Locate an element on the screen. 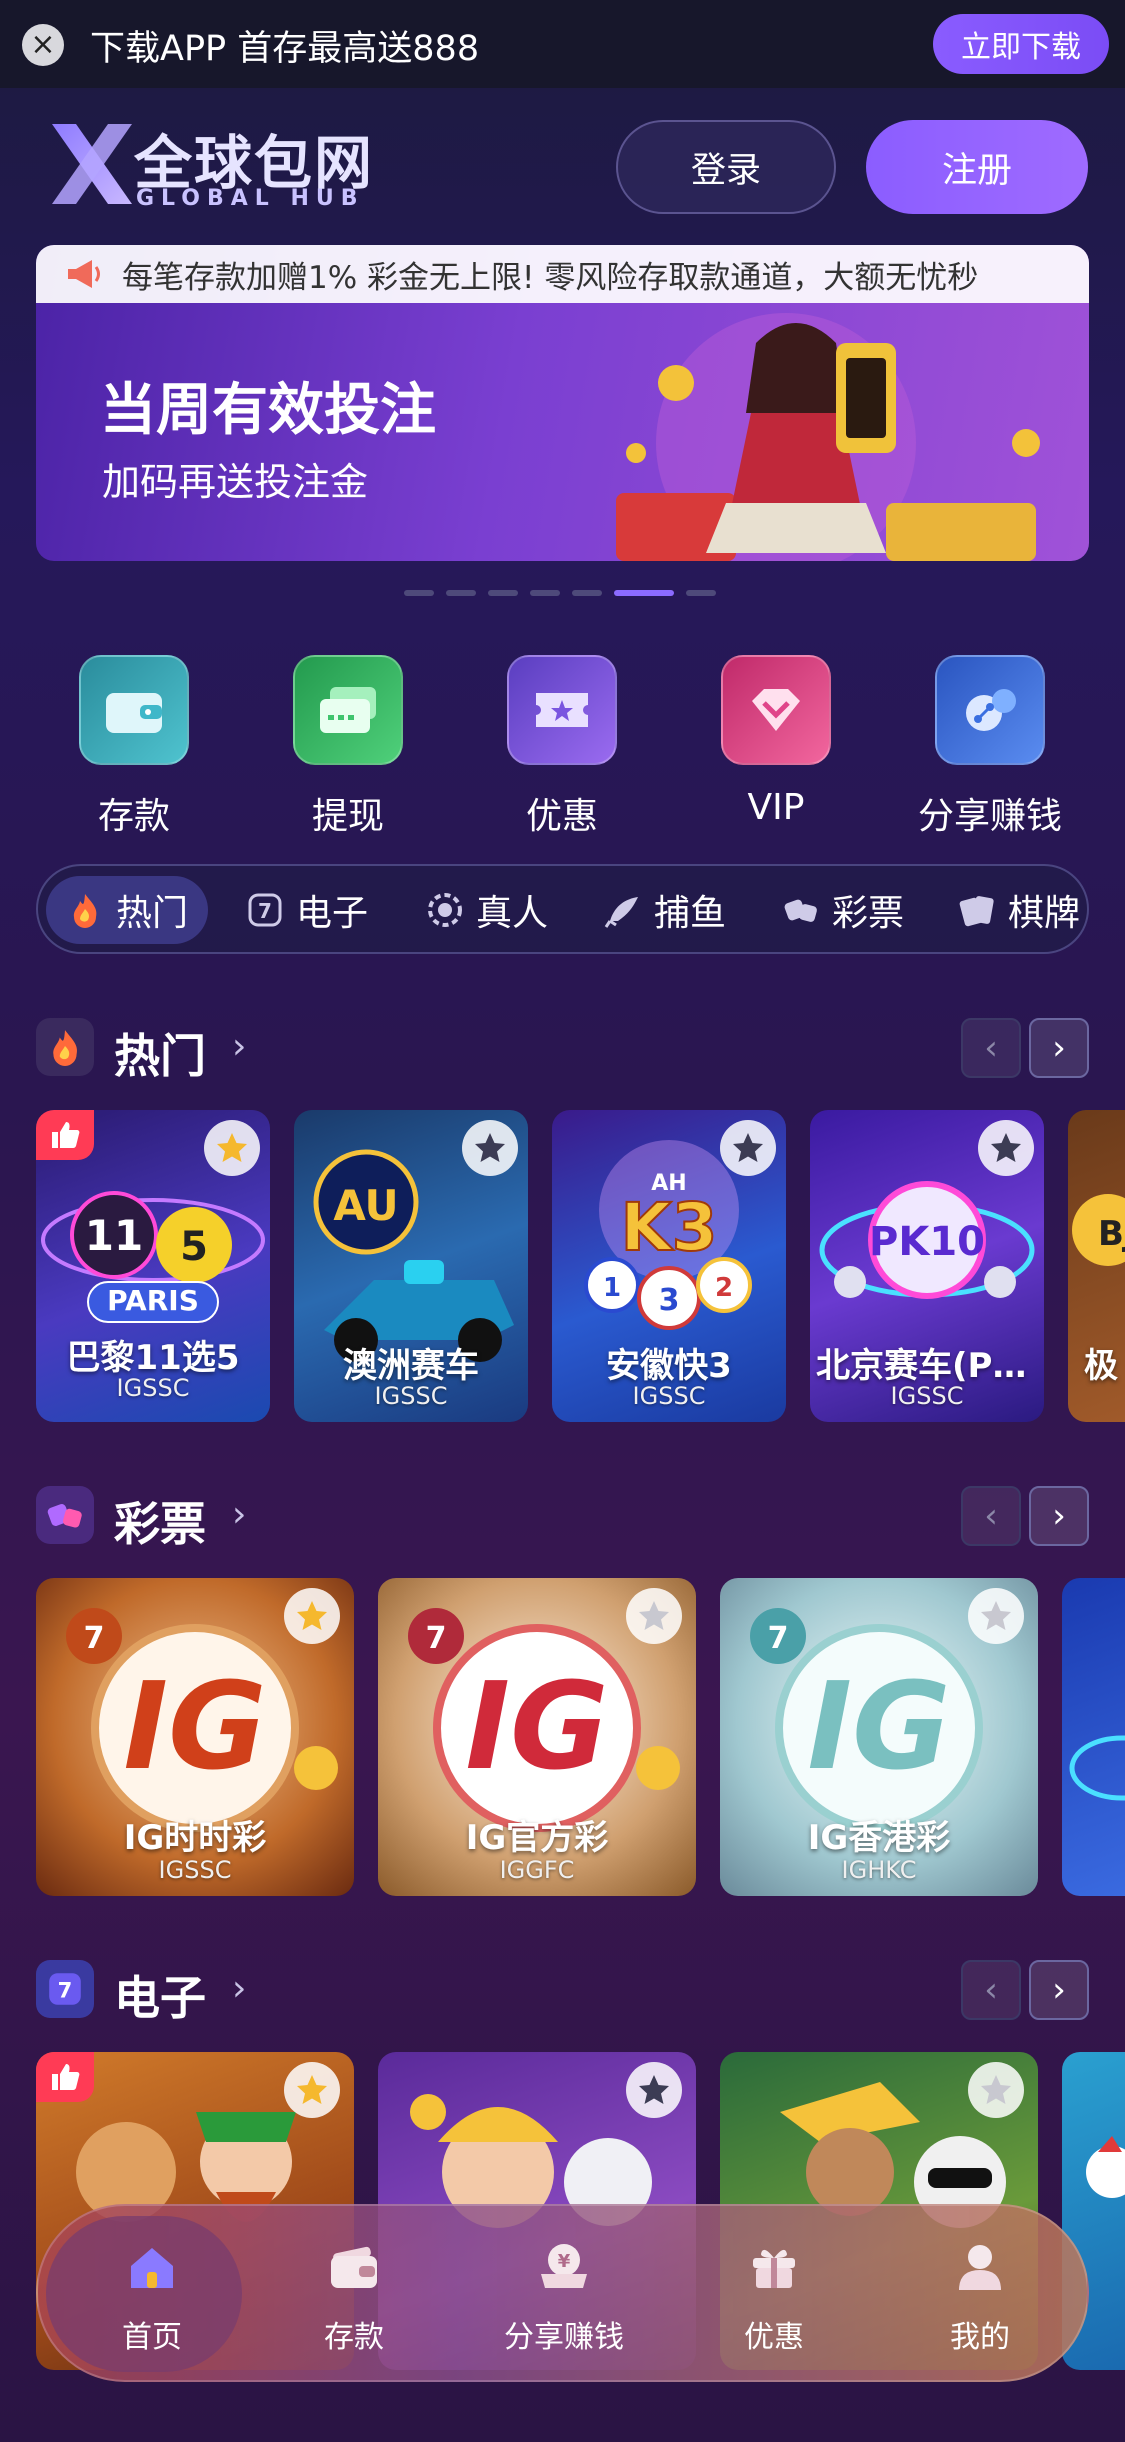  section-title: 电子 is located at coordinates (160, 1995).